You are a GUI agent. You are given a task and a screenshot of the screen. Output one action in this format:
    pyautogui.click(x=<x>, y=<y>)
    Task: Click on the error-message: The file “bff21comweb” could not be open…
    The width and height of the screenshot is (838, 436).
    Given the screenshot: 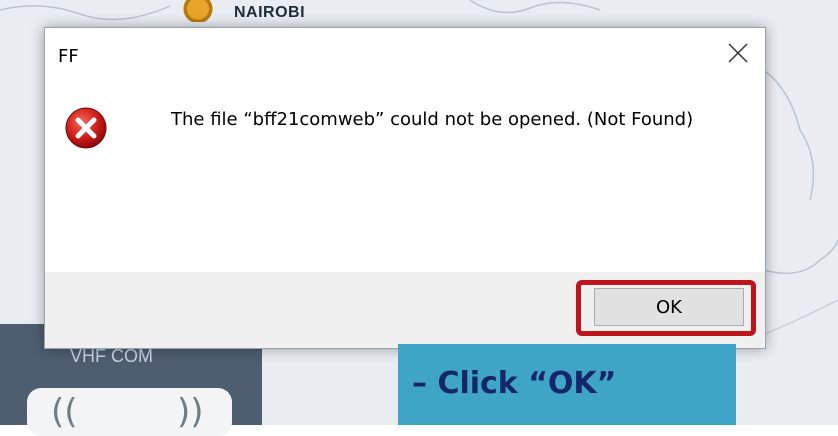 What is the action you would take?
    pyautogui.click(x=432, y=119)
    